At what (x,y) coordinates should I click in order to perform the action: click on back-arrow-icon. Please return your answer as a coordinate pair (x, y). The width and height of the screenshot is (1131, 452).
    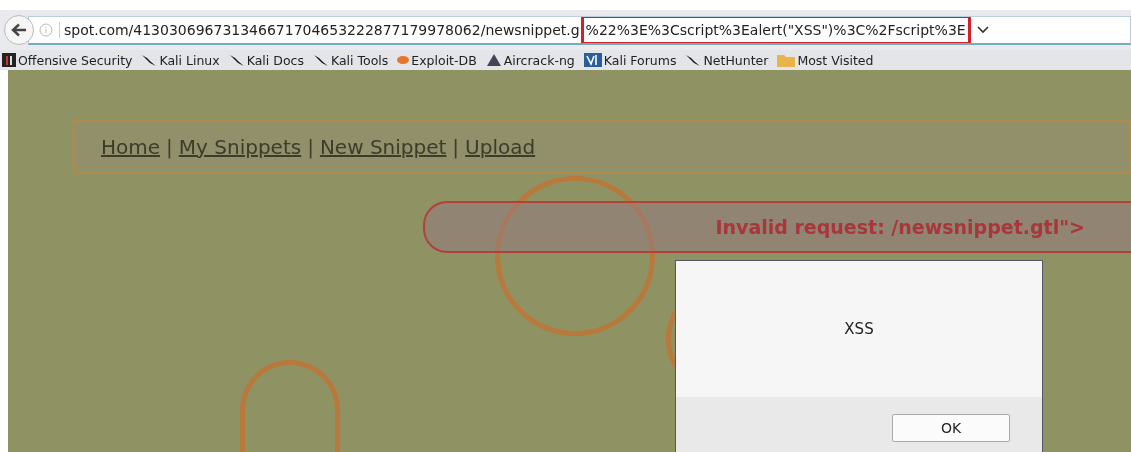
    Looking at the image, I should click on (19, 30).